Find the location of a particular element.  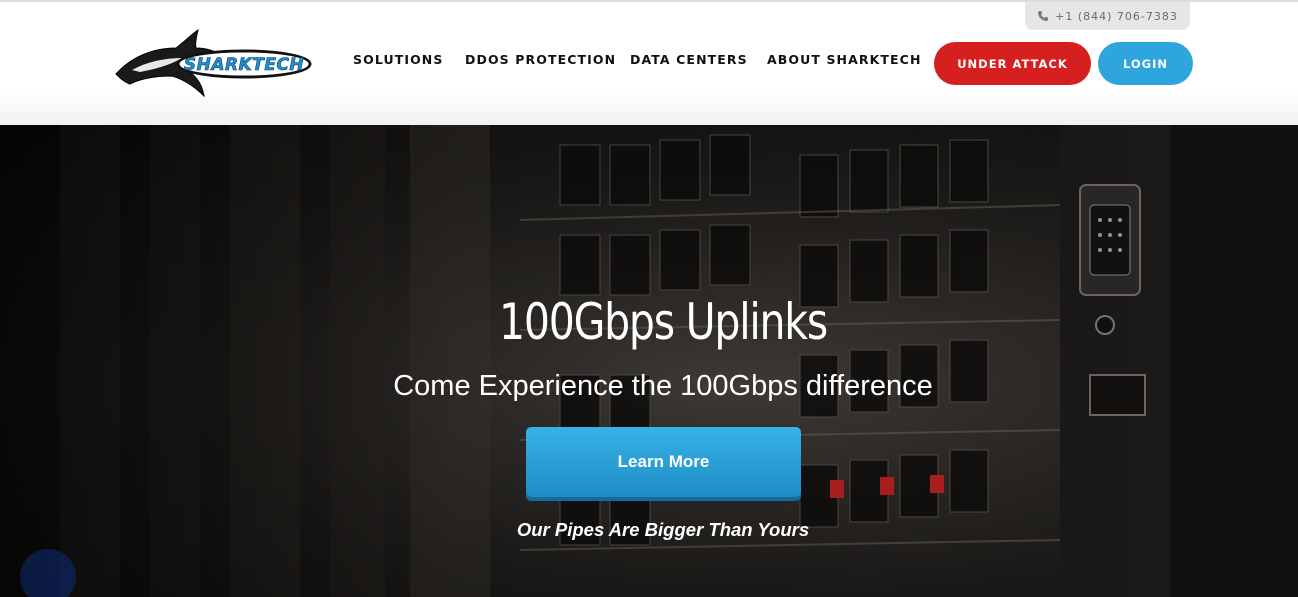

phone-icon is located at coordinates (1043, 16).